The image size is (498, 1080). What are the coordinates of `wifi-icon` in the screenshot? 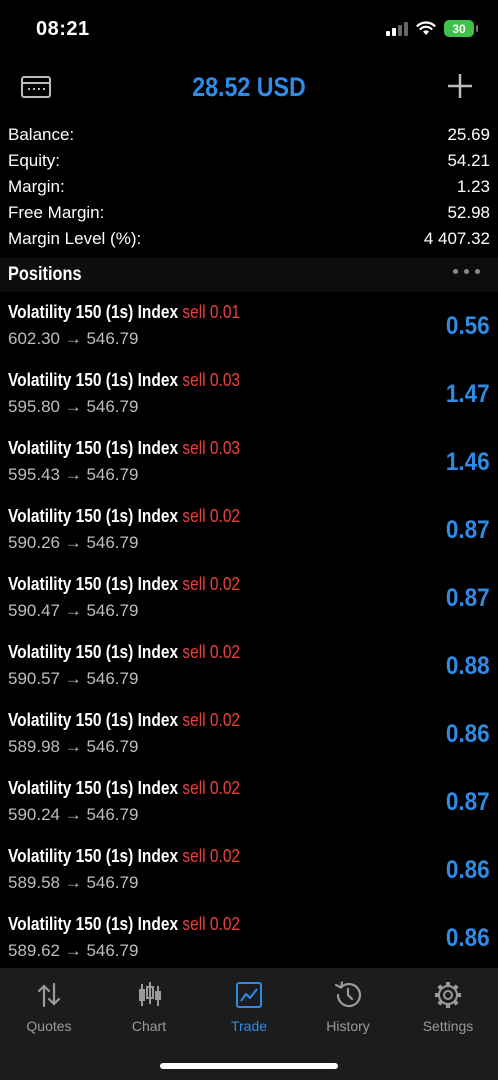 It's located at (426, 28).